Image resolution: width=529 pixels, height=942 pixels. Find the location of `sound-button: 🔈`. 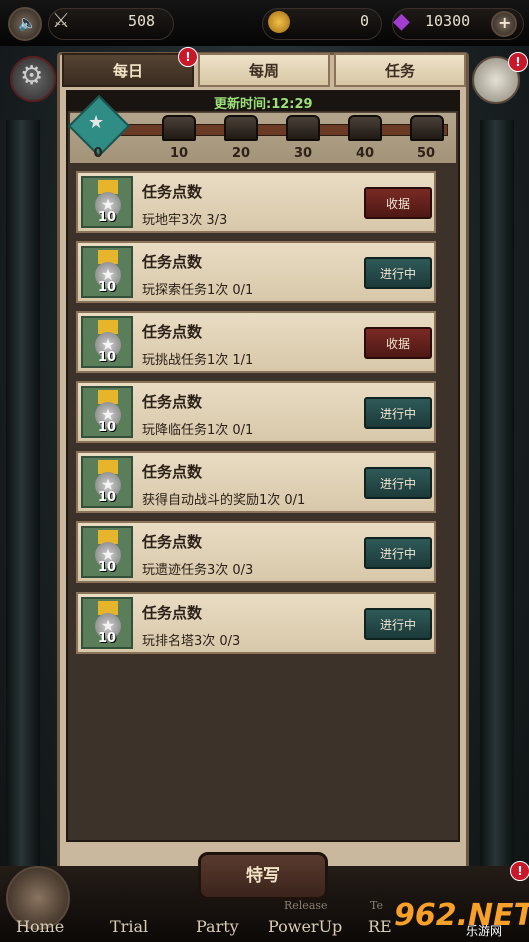

sound-button: 🔈 is located at coordinates (25, 24).